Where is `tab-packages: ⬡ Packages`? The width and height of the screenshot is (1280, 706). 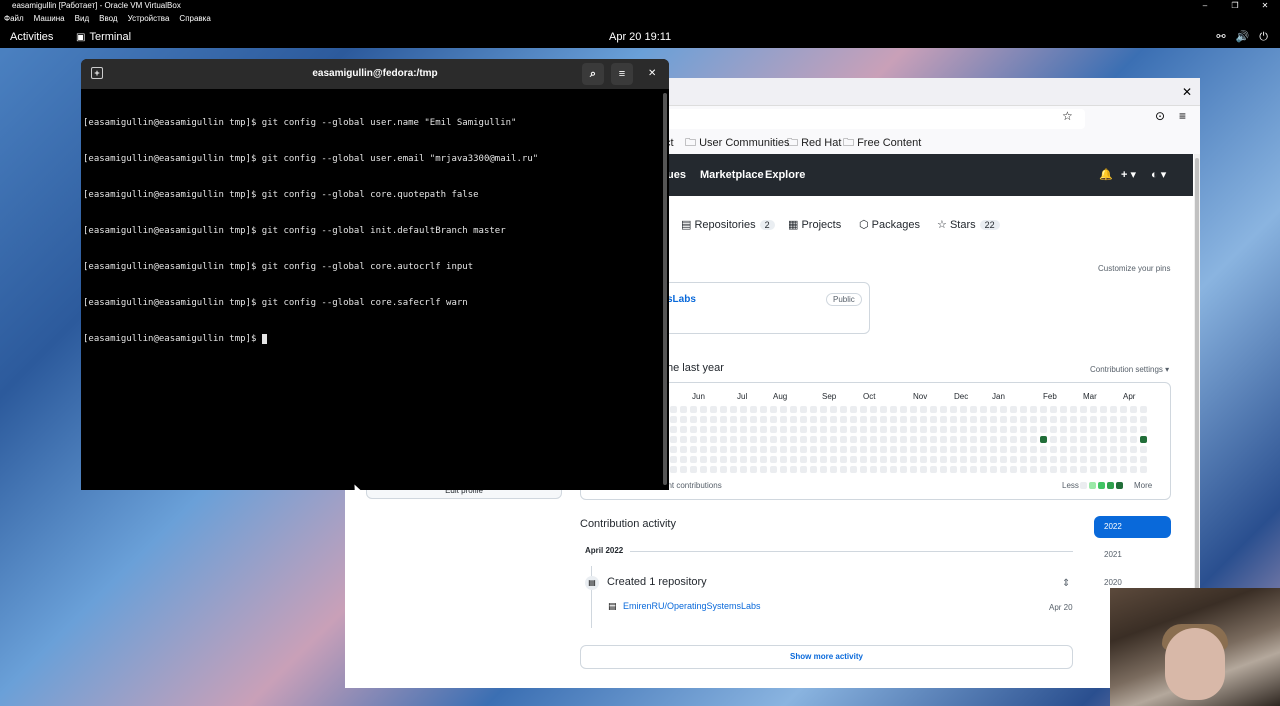
tab-packages: ⬡ Packages is located at coordinates (889, 224).